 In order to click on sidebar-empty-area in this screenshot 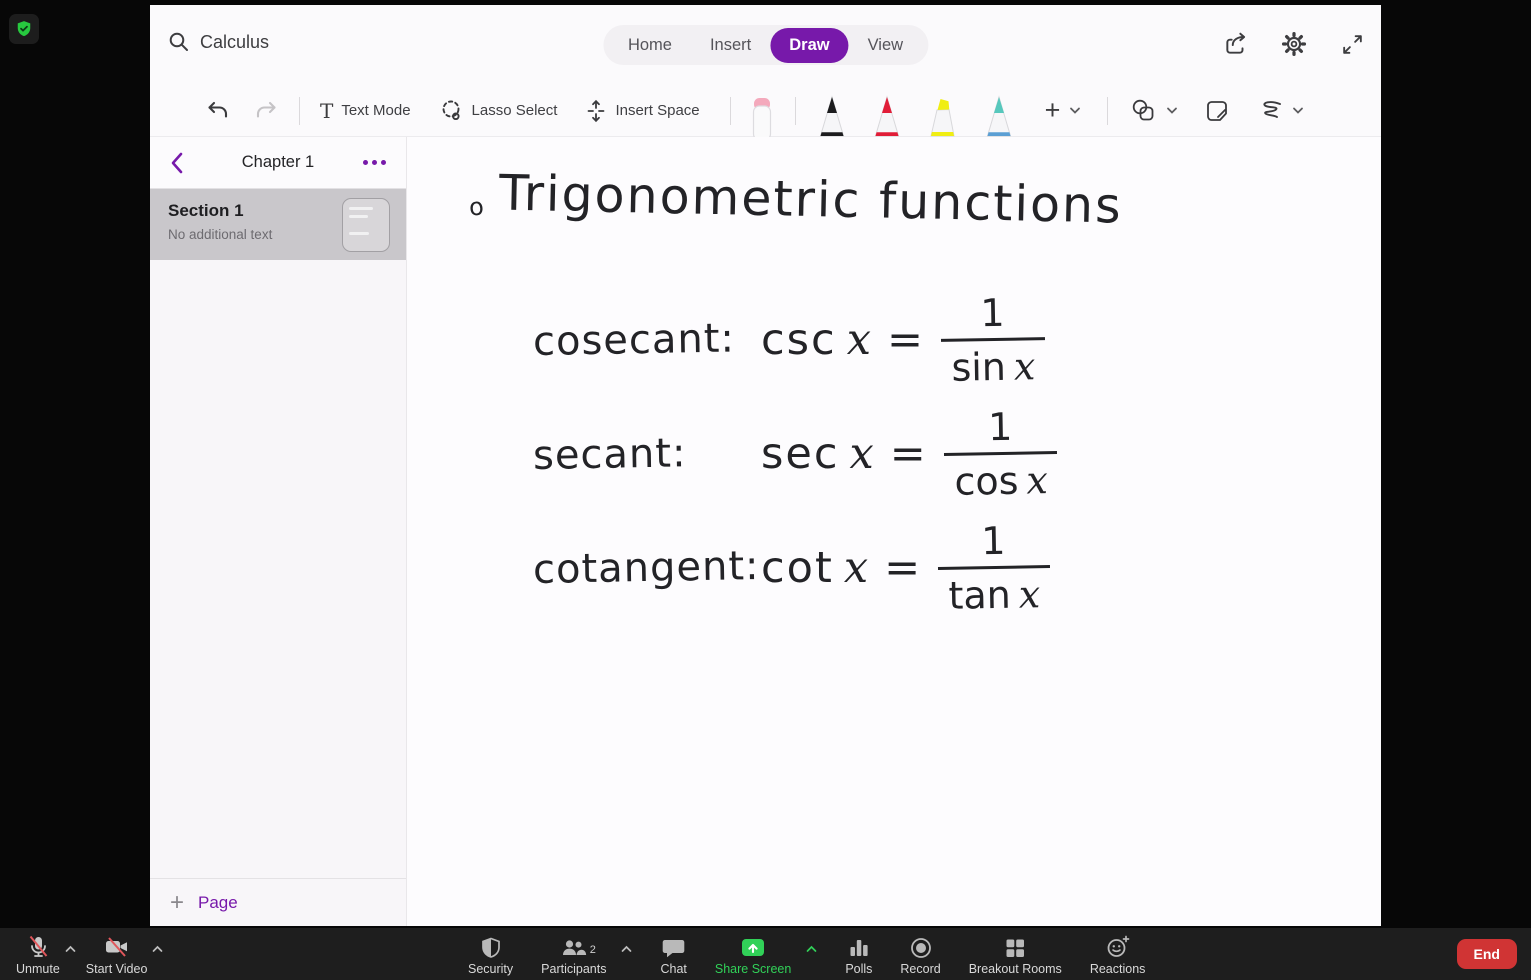, I will do `click(278, 569)`.